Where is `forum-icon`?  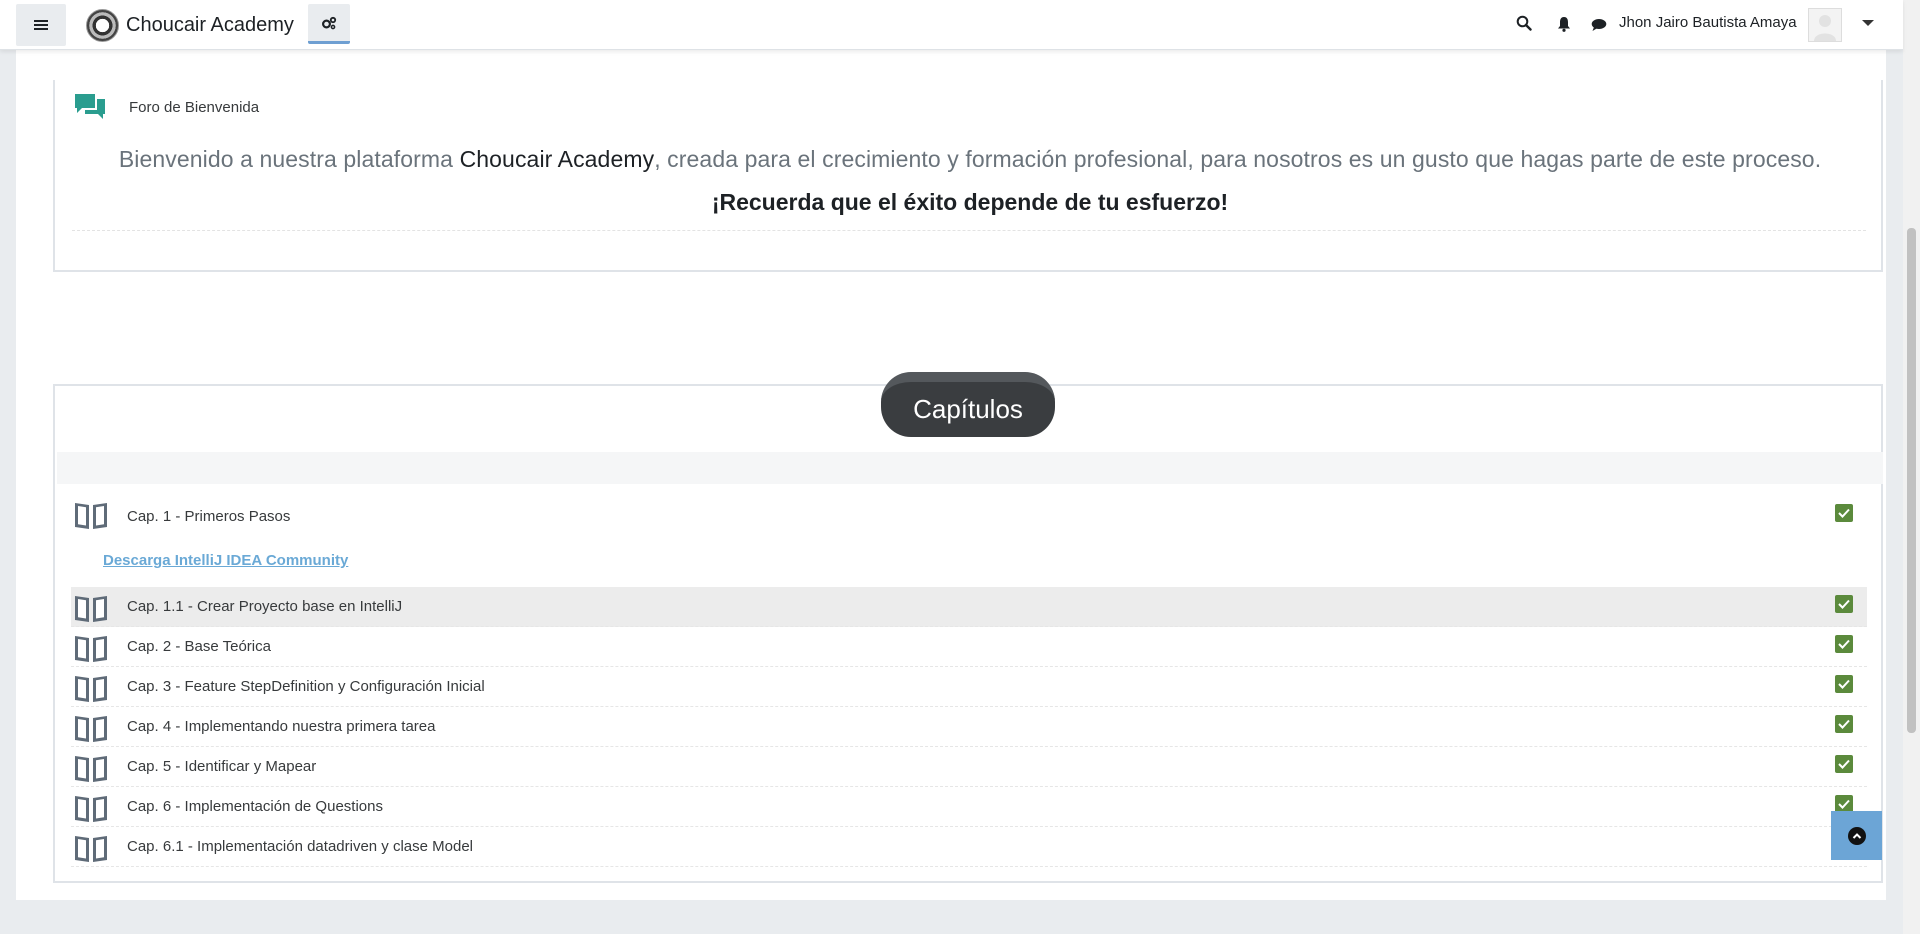 forum-icon is located at coordinates (90, 106).